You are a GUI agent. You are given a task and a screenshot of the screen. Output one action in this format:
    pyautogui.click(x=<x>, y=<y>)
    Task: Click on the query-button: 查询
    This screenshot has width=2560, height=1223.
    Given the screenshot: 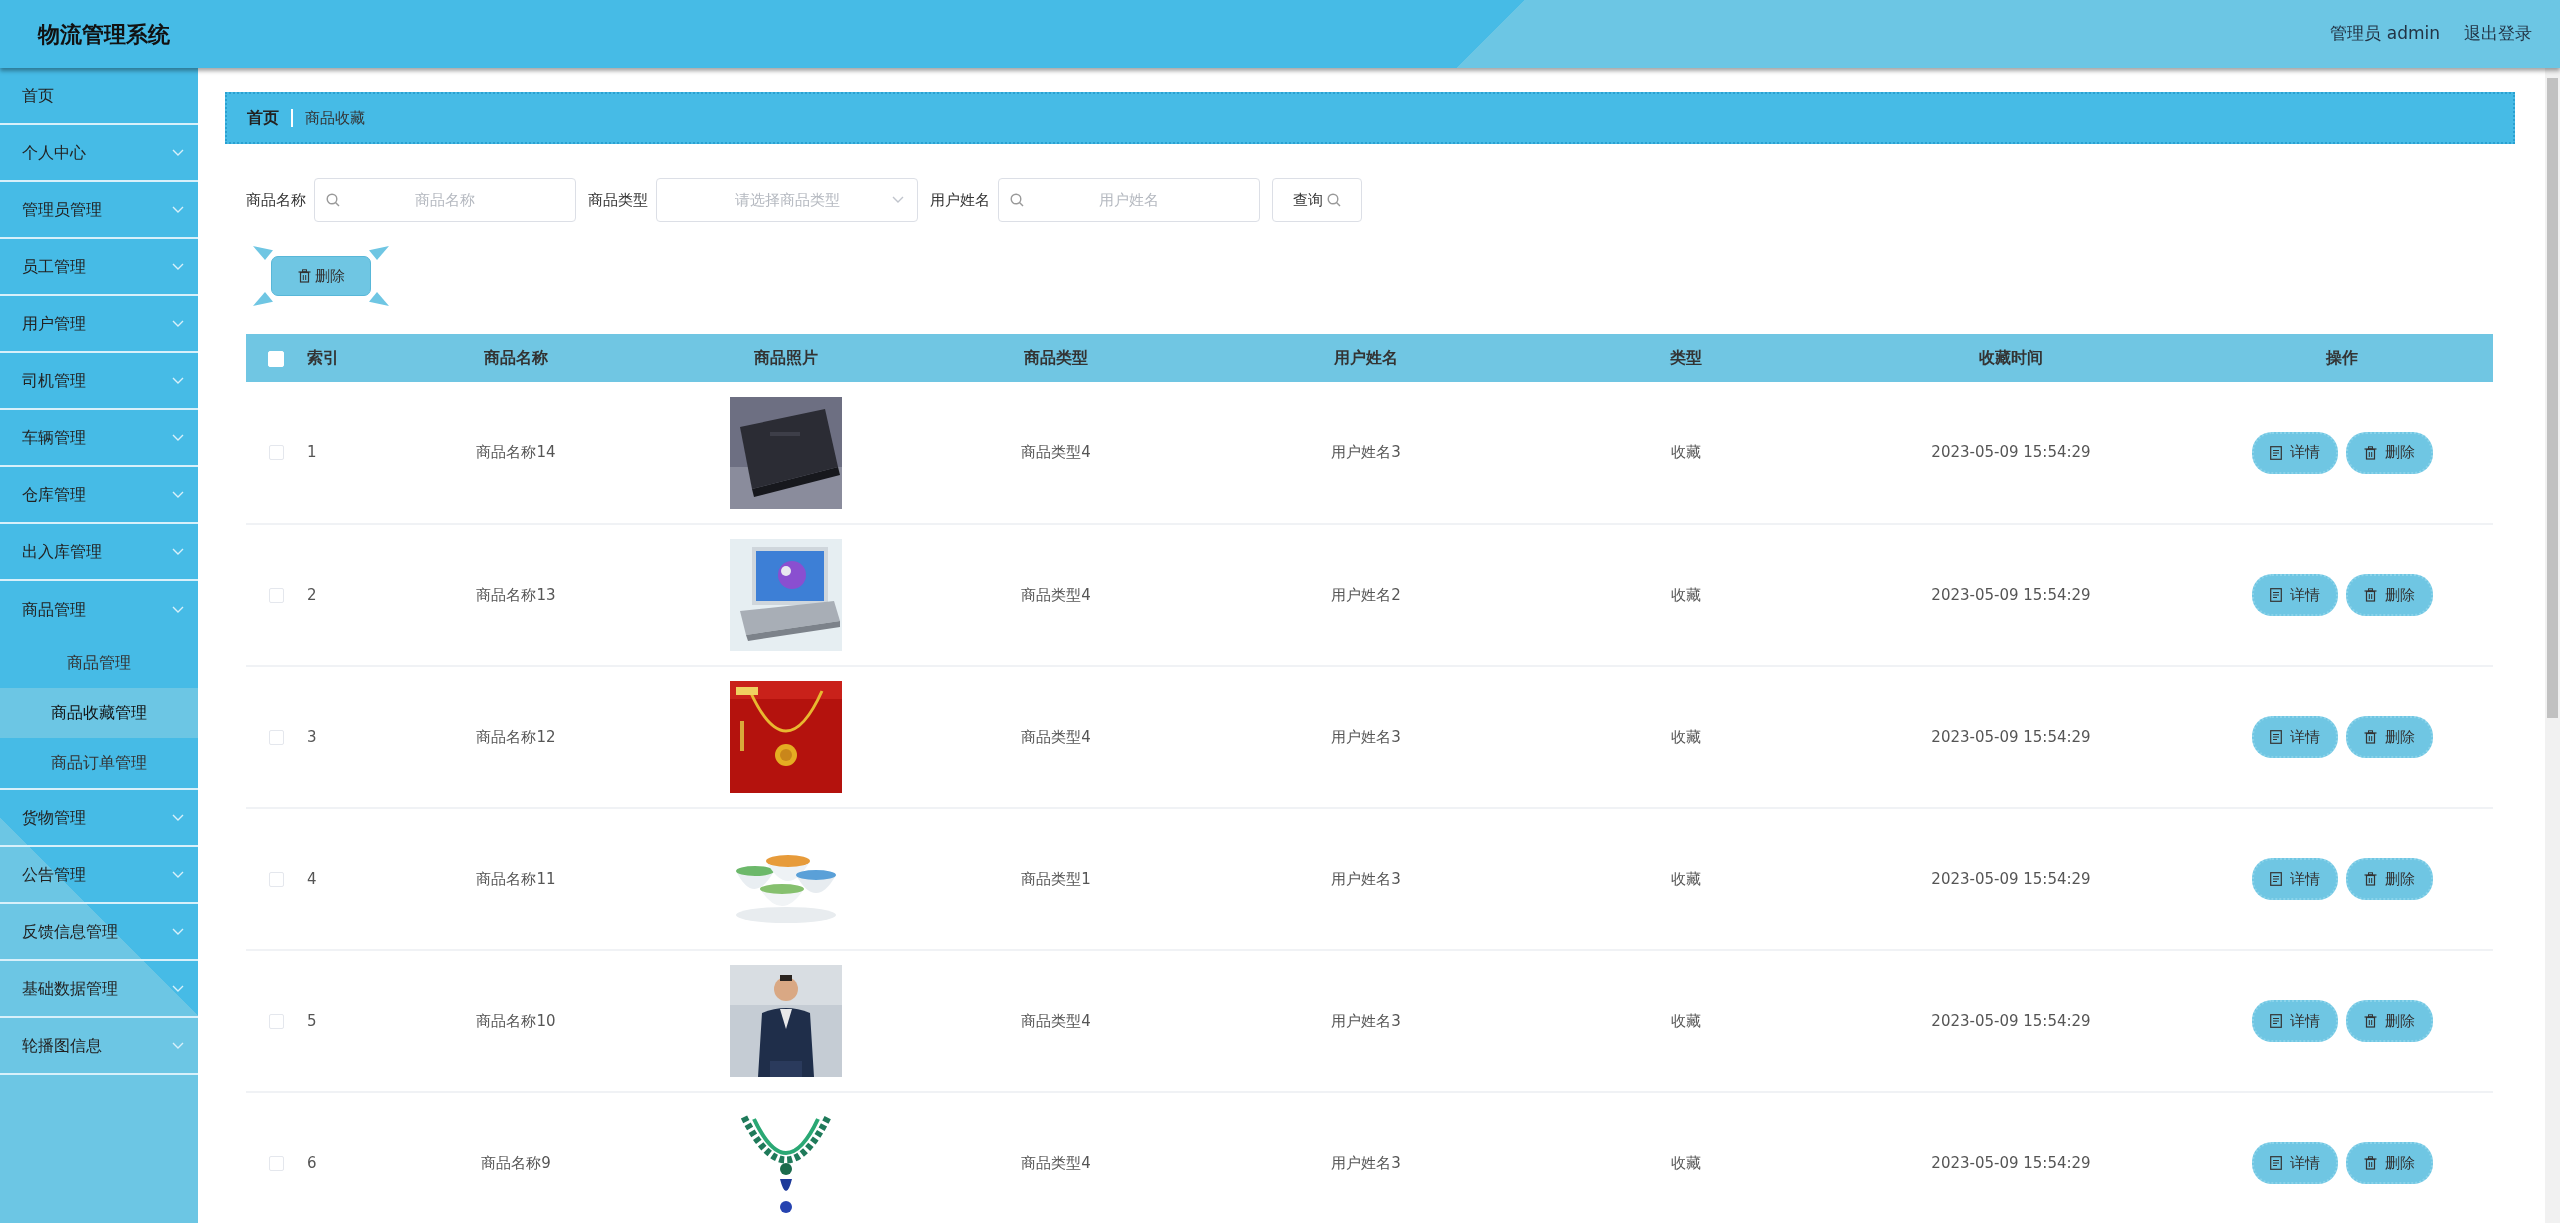 What is the action you would take?
    pyautogui.click(x=1317, y=200)
    